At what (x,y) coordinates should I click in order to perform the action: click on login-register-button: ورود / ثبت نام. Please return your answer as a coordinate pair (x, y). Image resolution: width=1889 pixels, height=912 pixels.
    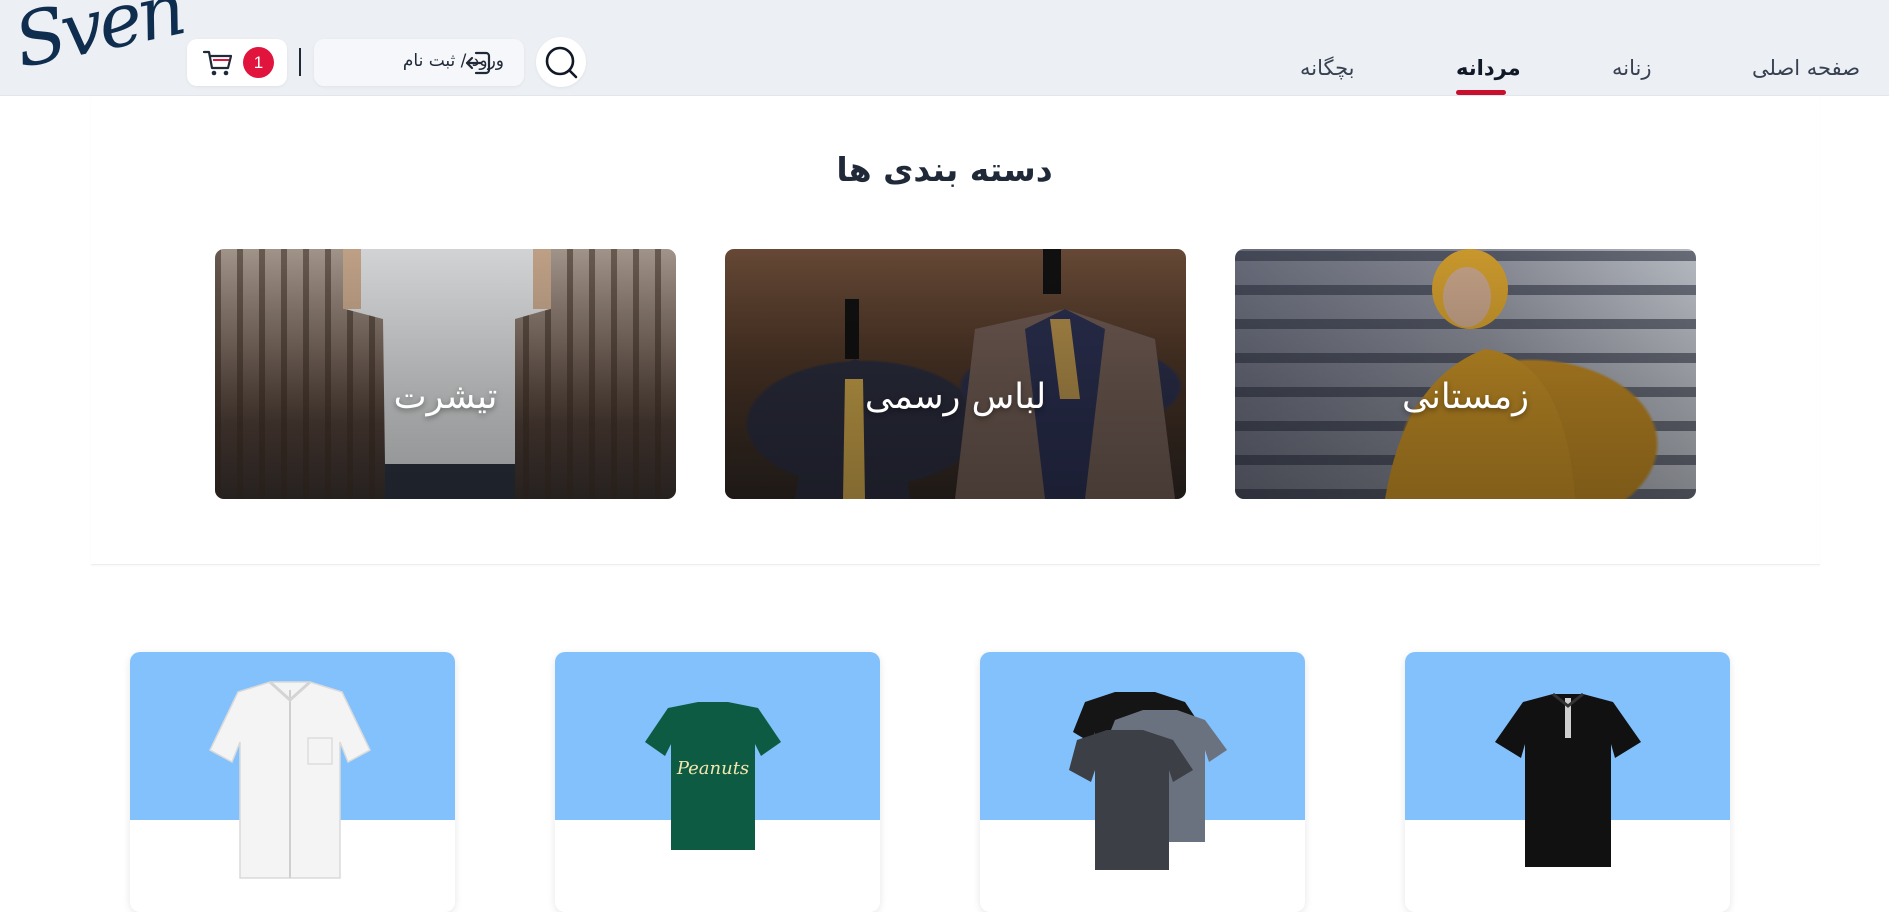
    Looking at the image, I should click on (419, 62).